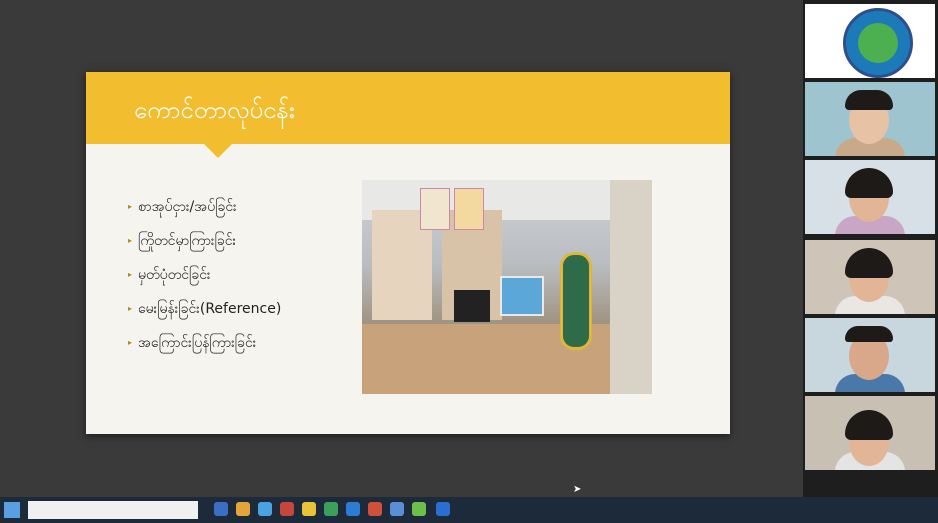 The image size is (938, 523). I want to click on bullet-item: မှတ်ပုံတင်ခြင်း, so click(204, 275).